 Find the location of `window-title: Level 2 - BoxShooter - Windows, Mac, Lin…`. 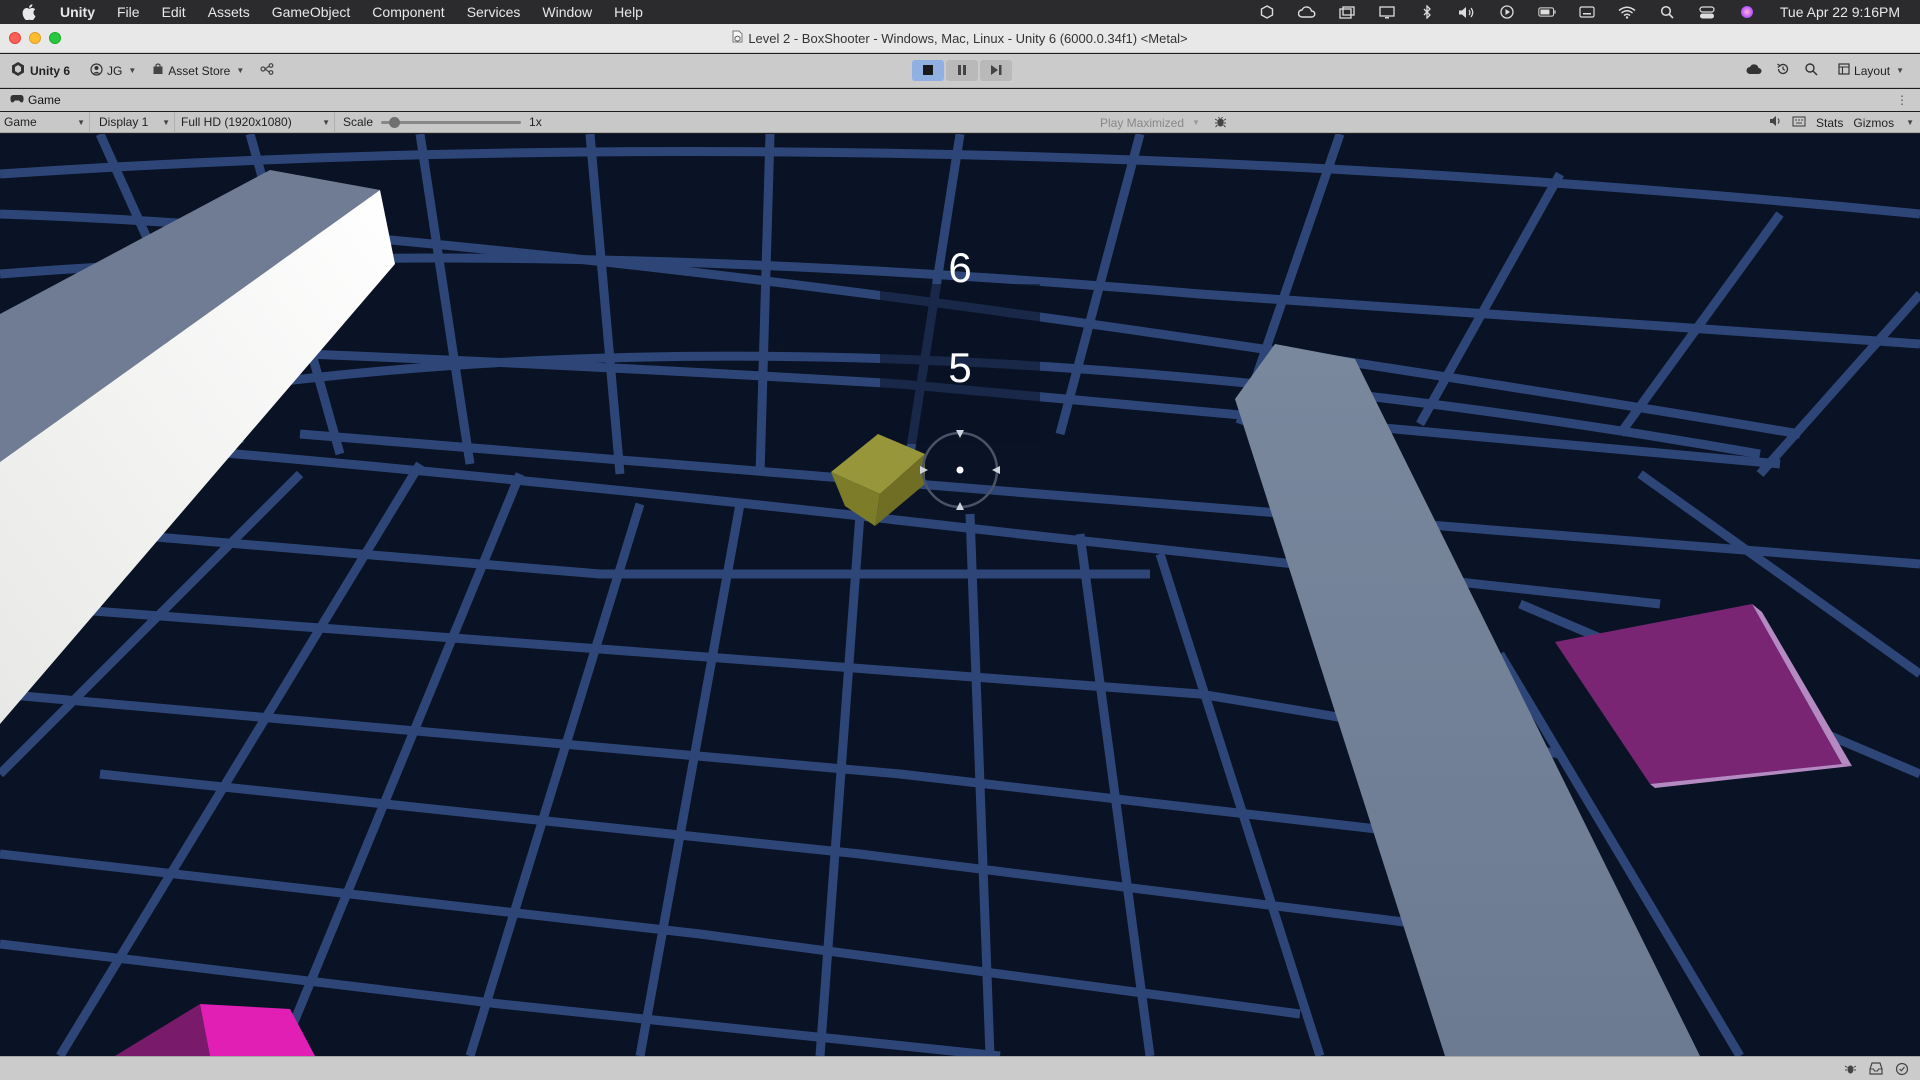

window-title: Level 2 - BoxShooter - Windows, Mac, Lin… is located at coordinates (968, 38).